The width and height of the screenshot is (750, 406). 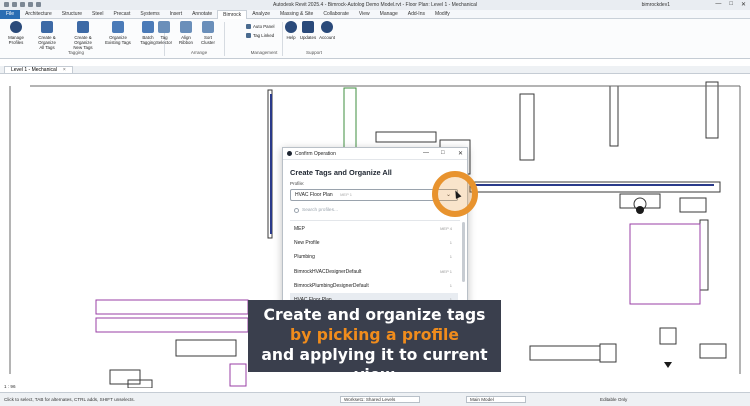 I want to click on ribbon-tab-steel: Steel, so click(x=97, y=14).